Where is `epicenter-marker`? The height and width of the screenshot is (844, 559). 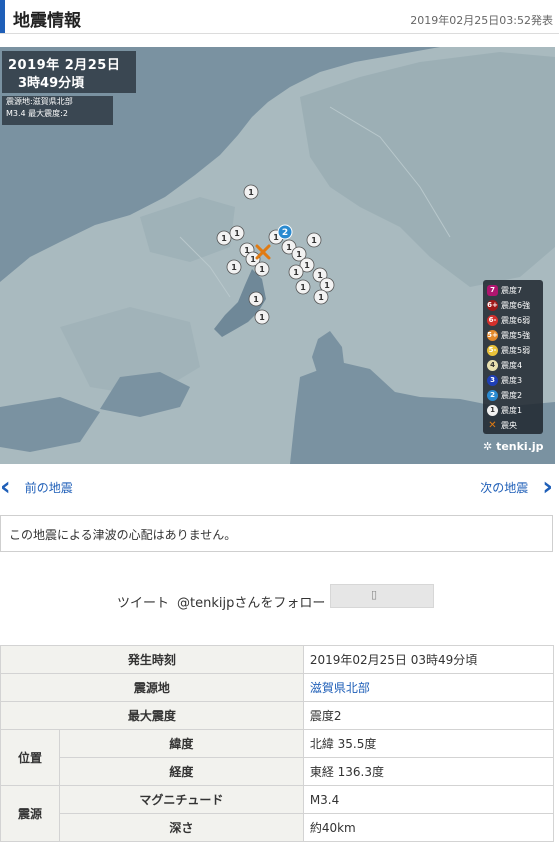
epicenter-marker is located at coordinates (263, 252).